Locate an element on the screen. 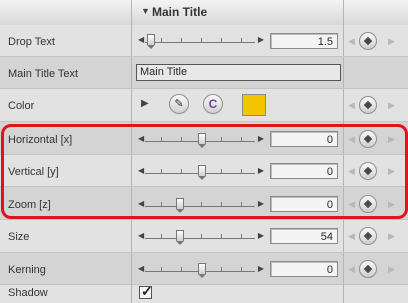  horizontal-row: Horizontal [x] ◀ ▶ 0 ◀ ▶ is located at coordinates (204, 138).